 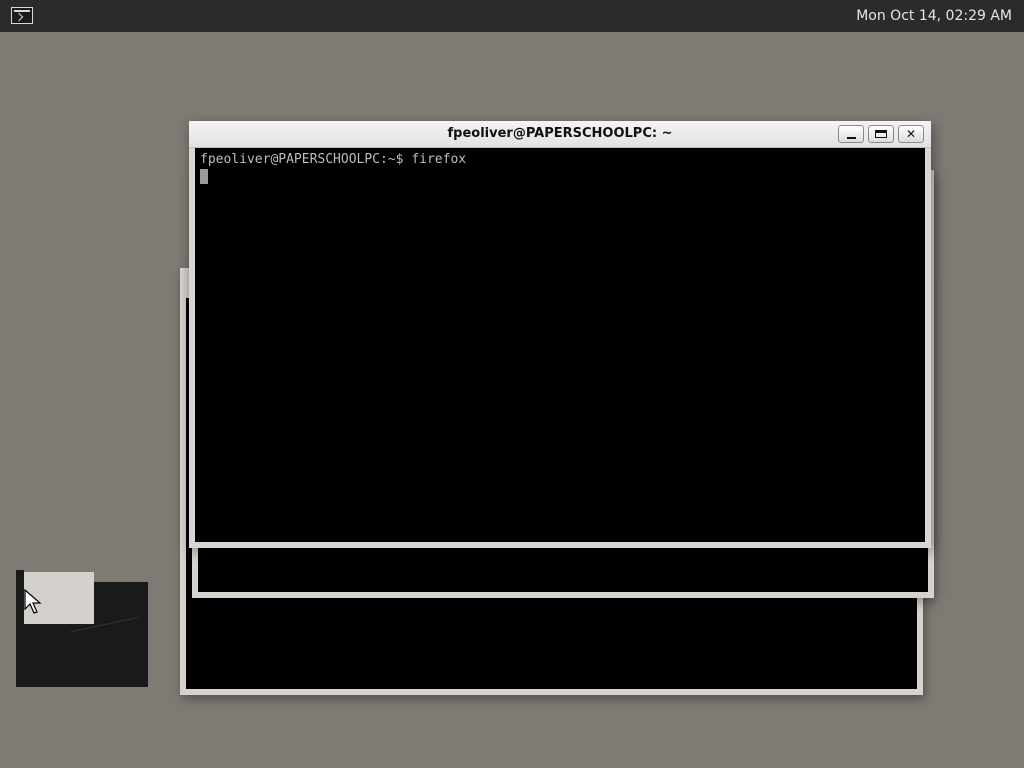 What do you see at coordinates (851, 134) in the screenshot?
I see `minimize-button` at bounding box center [851, 134].